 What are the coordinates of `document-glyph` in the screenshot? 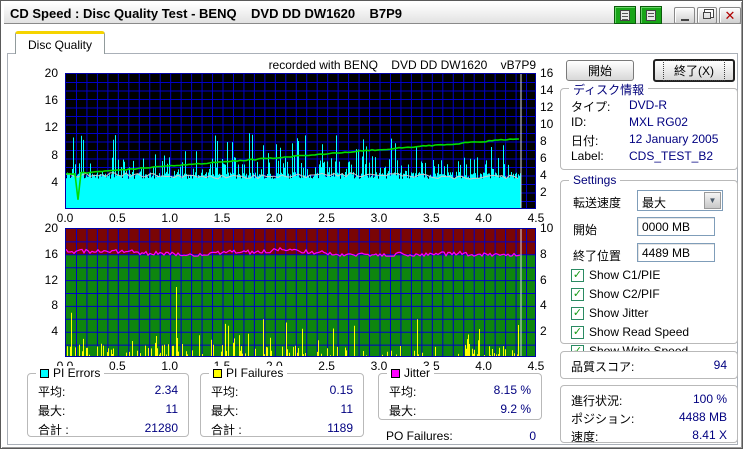 It's located at (625, 15).